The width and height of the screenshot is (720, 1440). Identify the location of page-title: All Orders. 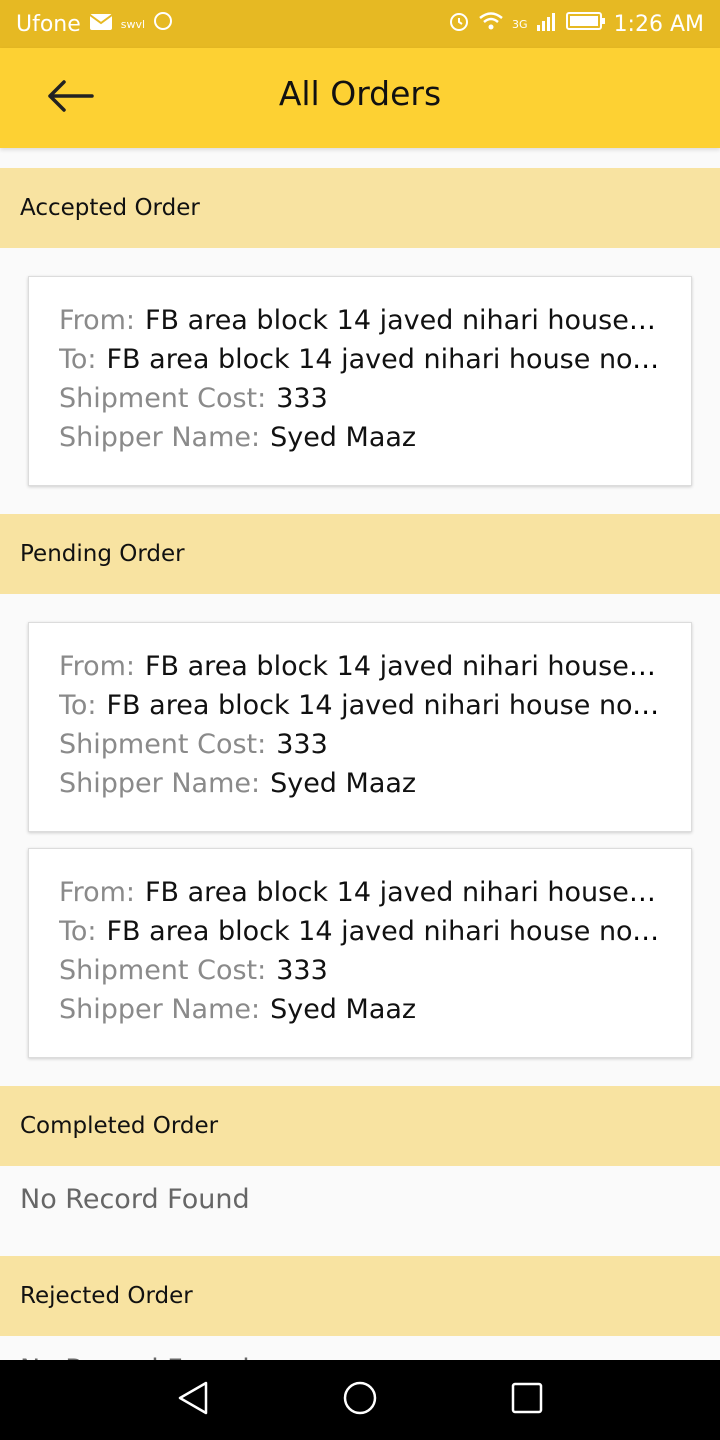
(360, 93).